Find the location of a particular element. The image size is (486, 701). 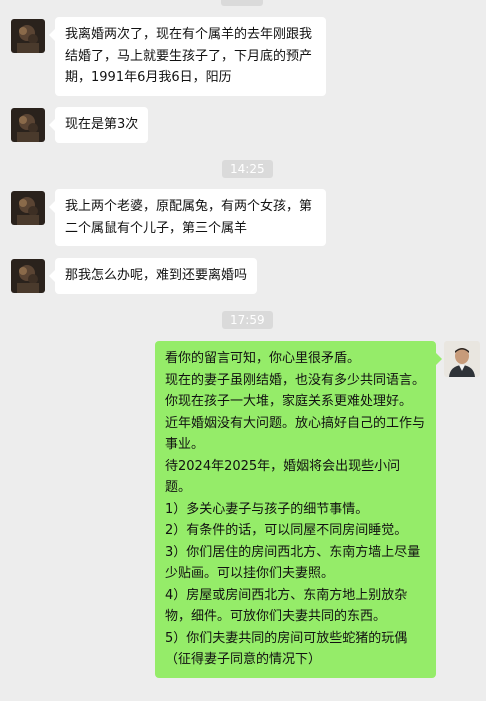

timestamp: 17:59 is located at coordinates (247, 320).